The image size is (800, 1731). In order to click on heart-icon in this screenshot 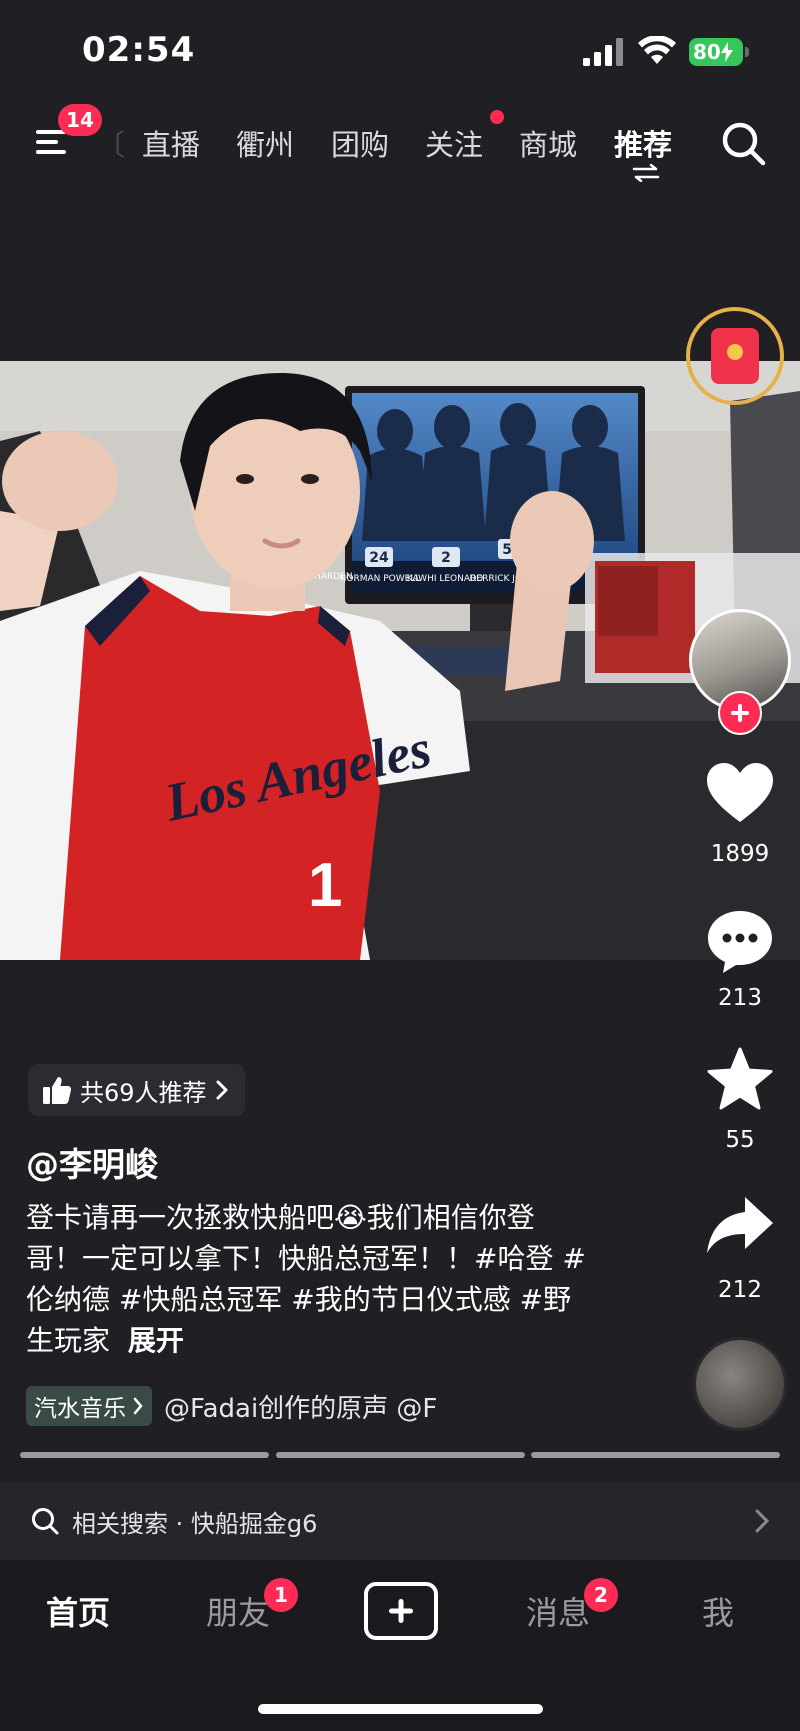, I will do `click(740, 795)`.